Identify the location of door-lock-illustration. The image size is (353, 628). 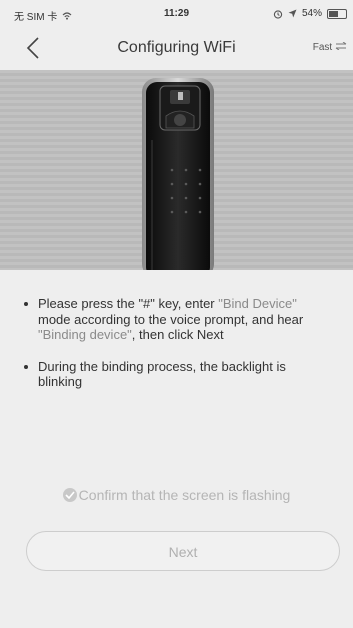
(178, 174).